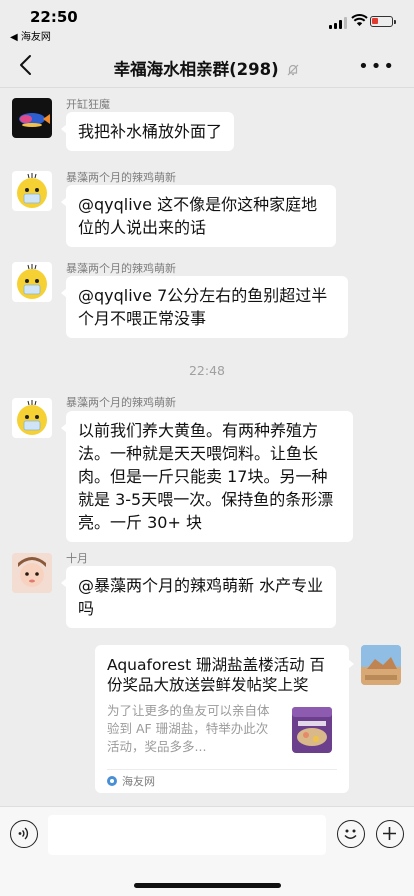 The image size is (414, 896). What do you see at coordinates (293, 70) in the screenshot?
I see `mute-bell-icon` at bounding box center [293, 70].